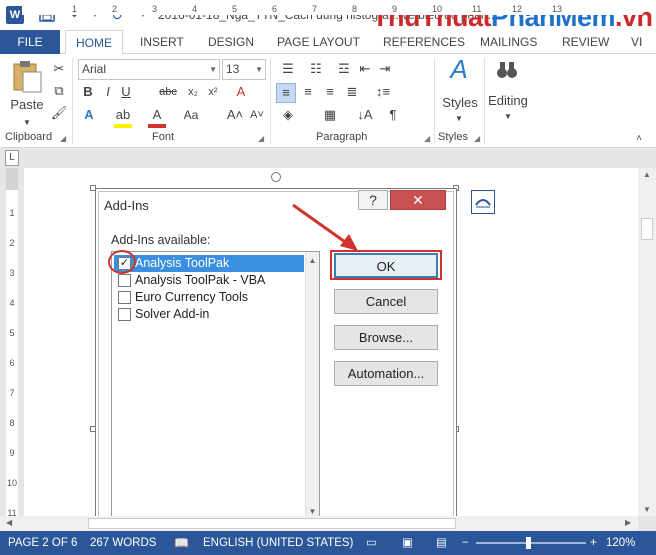 The height and width of the screenshot is (555, 656). Describe the element at coordinates (316, 69) in the screenshot. I see `numbering-icon: ☷` at that location.